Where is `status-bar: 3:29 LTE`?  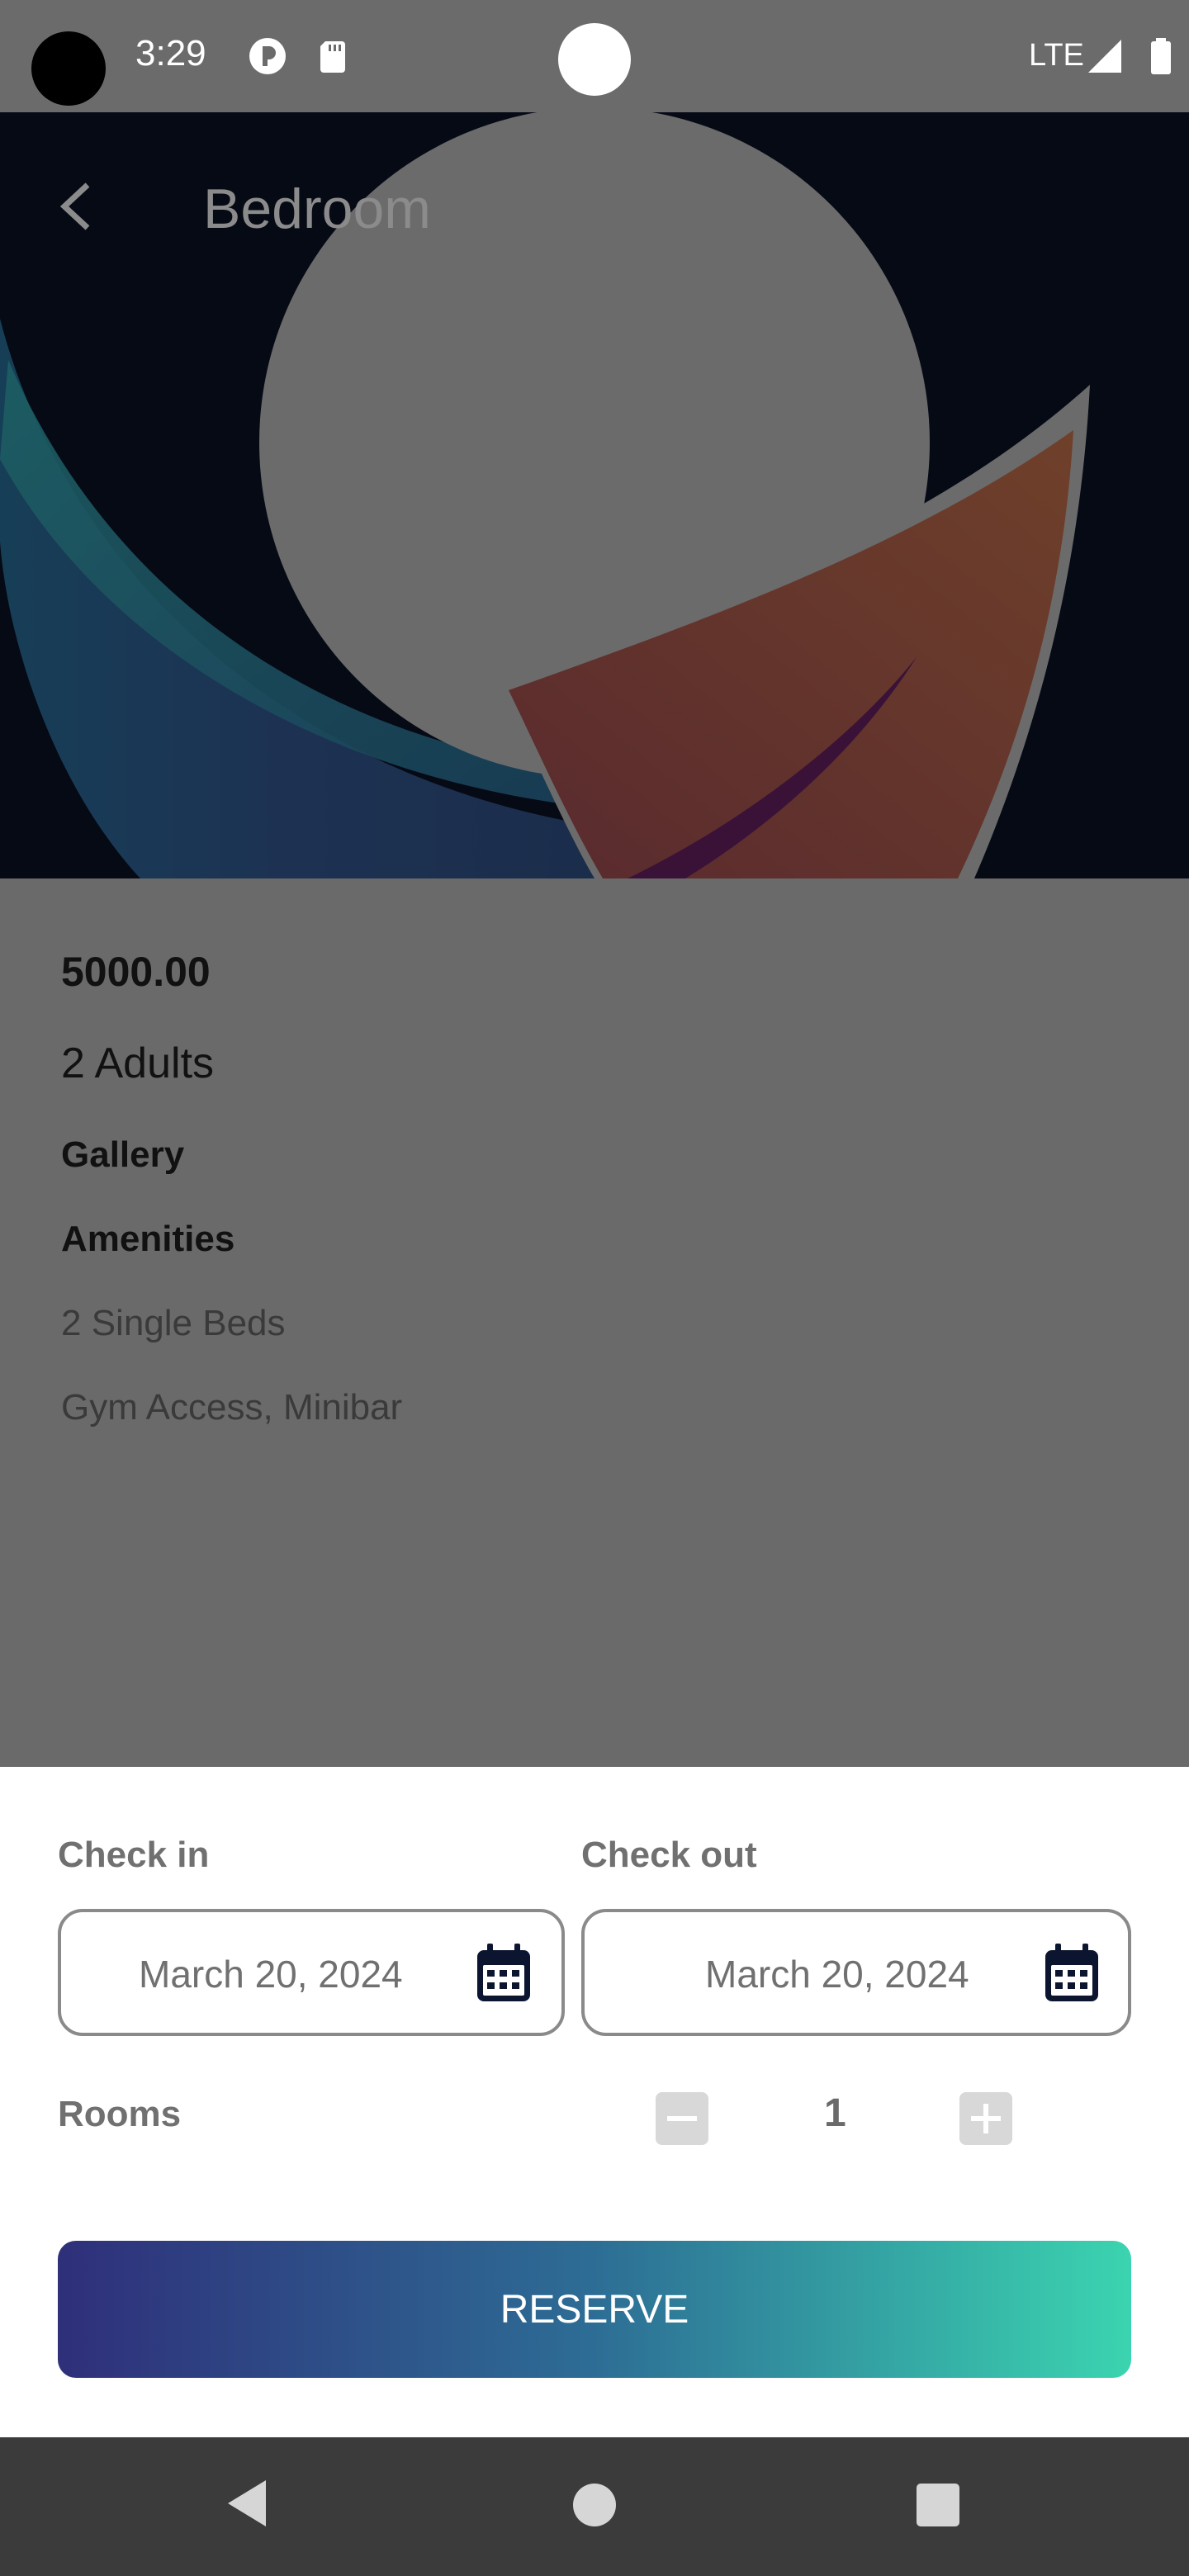 status-bar: 3:29 LTE is located at coordinates (594, 56).